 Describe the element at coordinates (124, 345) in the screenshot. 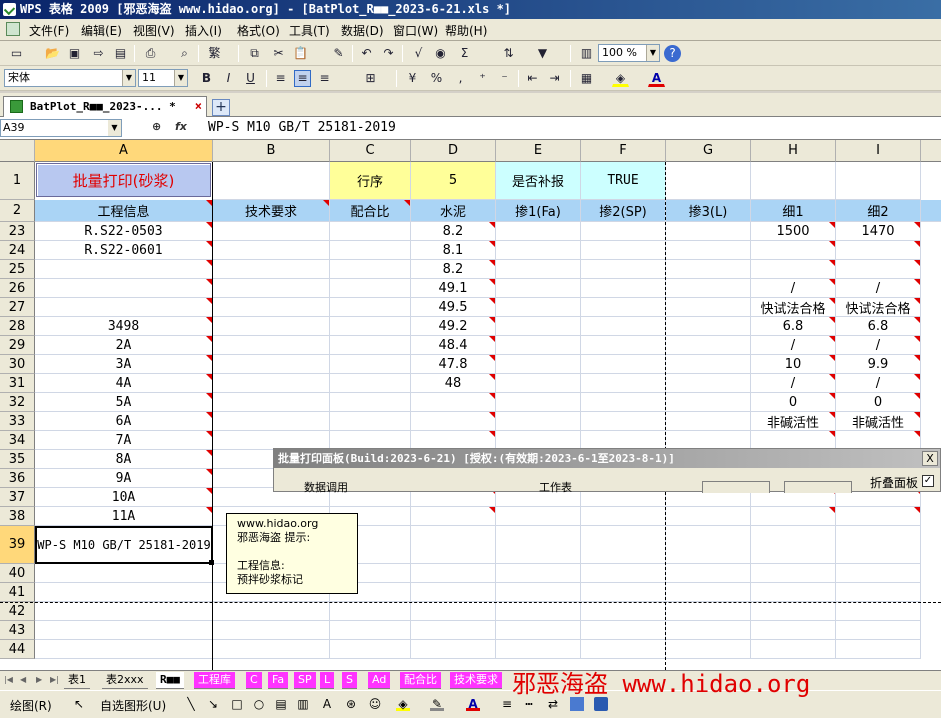

I see `cell-a: 2A` at that location.